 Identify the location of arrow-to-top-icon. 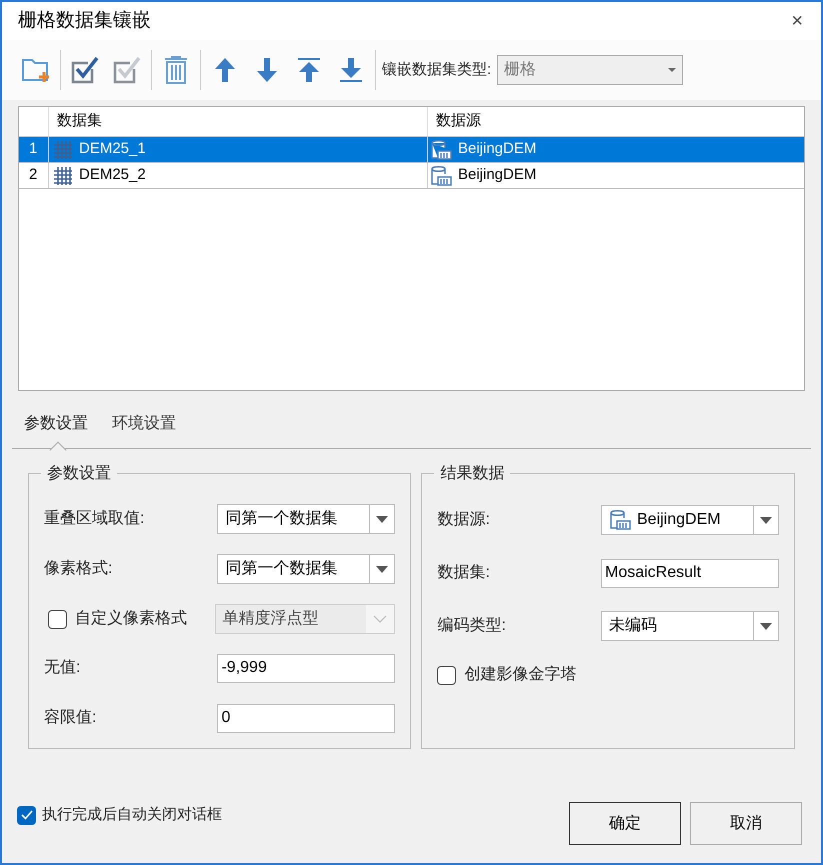
(309, 70).